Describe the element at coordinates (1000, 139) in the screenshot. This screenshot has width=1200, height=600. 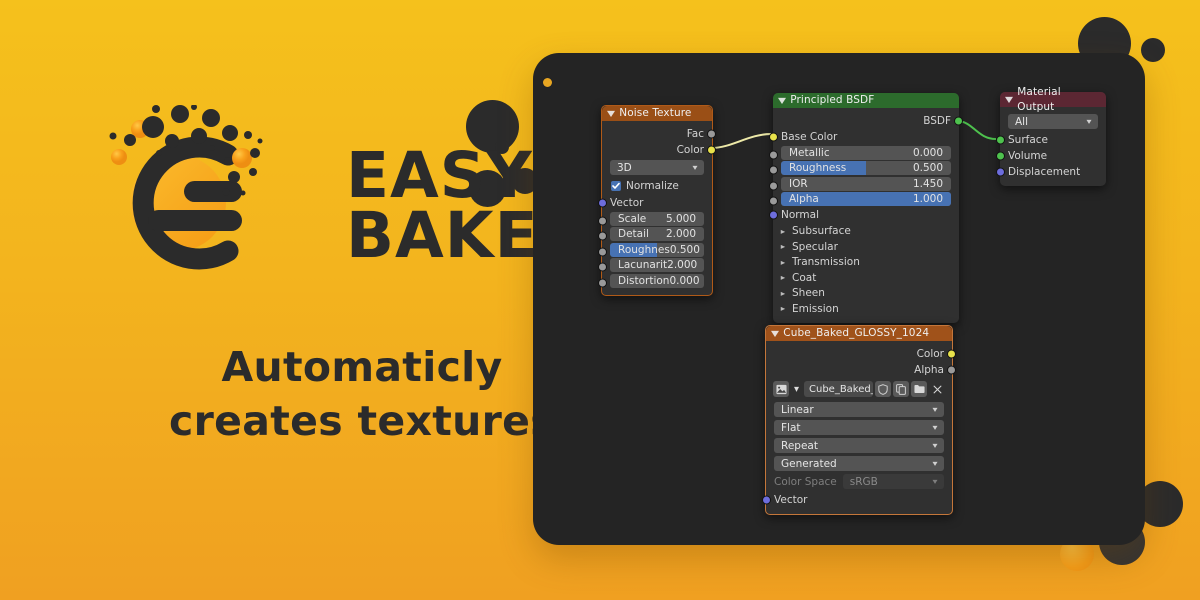
I see `socket-surface` at that location.